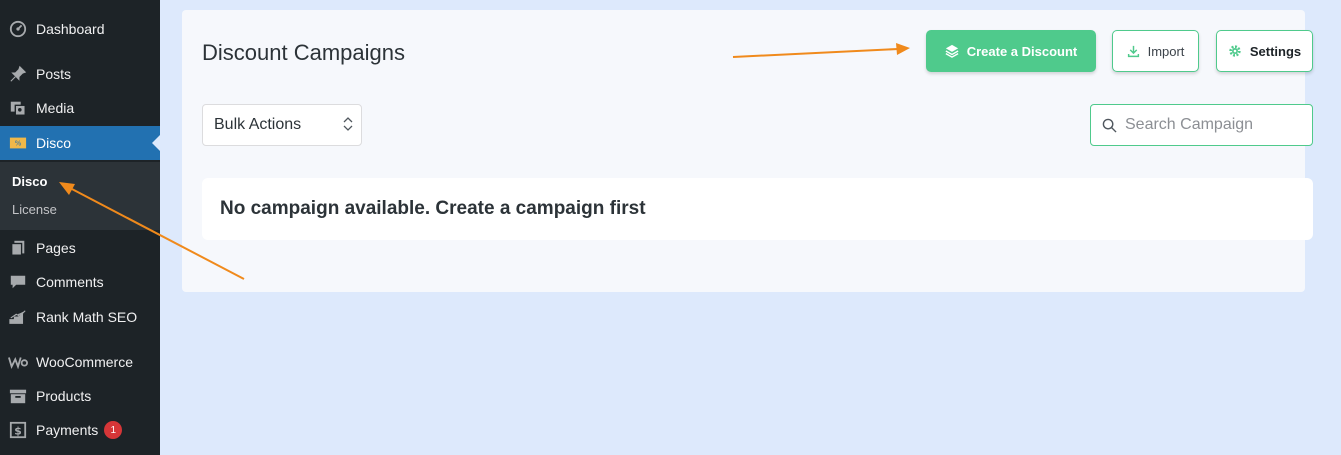 The height and width of the screenshot is (455, 1341). What do you see at coordinates (56, 248) in the screenshot?
I see `sidebar-item-label: Pages` at bounding box center [56, 248].